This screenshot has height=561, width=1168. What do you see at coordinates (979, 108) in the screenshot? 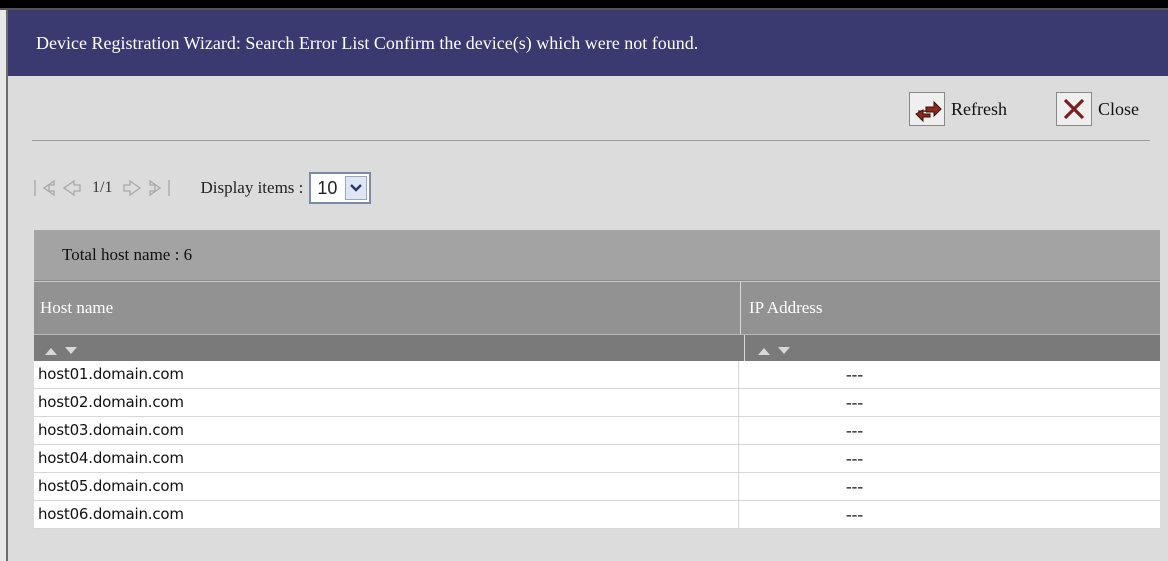
I see `refresh-label: Refresh` at bounding box center [979, 108].